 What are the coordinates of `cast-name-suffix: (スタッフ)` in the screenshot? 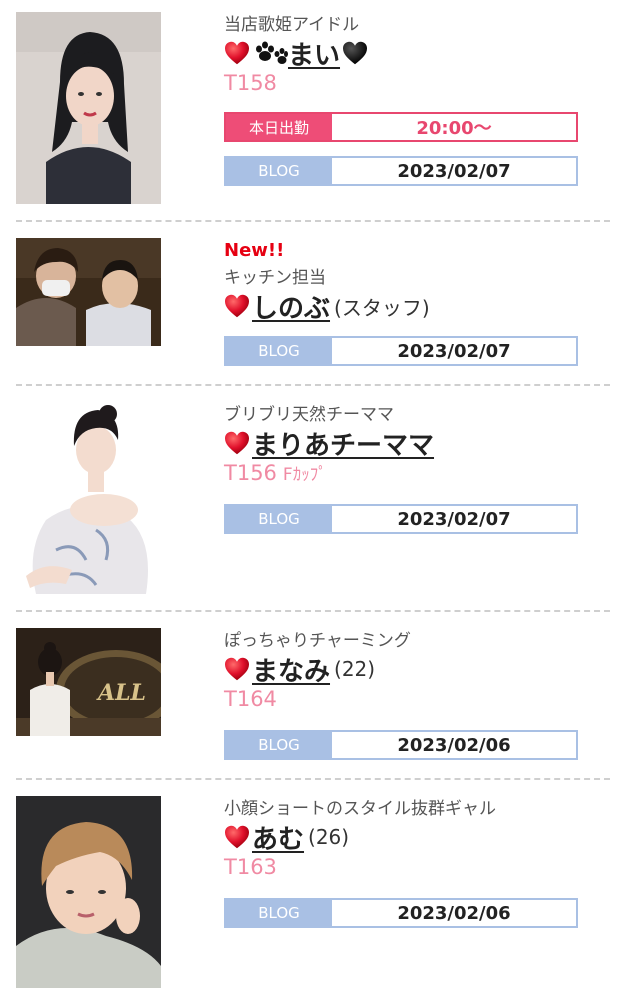 It's located at (382, 307).